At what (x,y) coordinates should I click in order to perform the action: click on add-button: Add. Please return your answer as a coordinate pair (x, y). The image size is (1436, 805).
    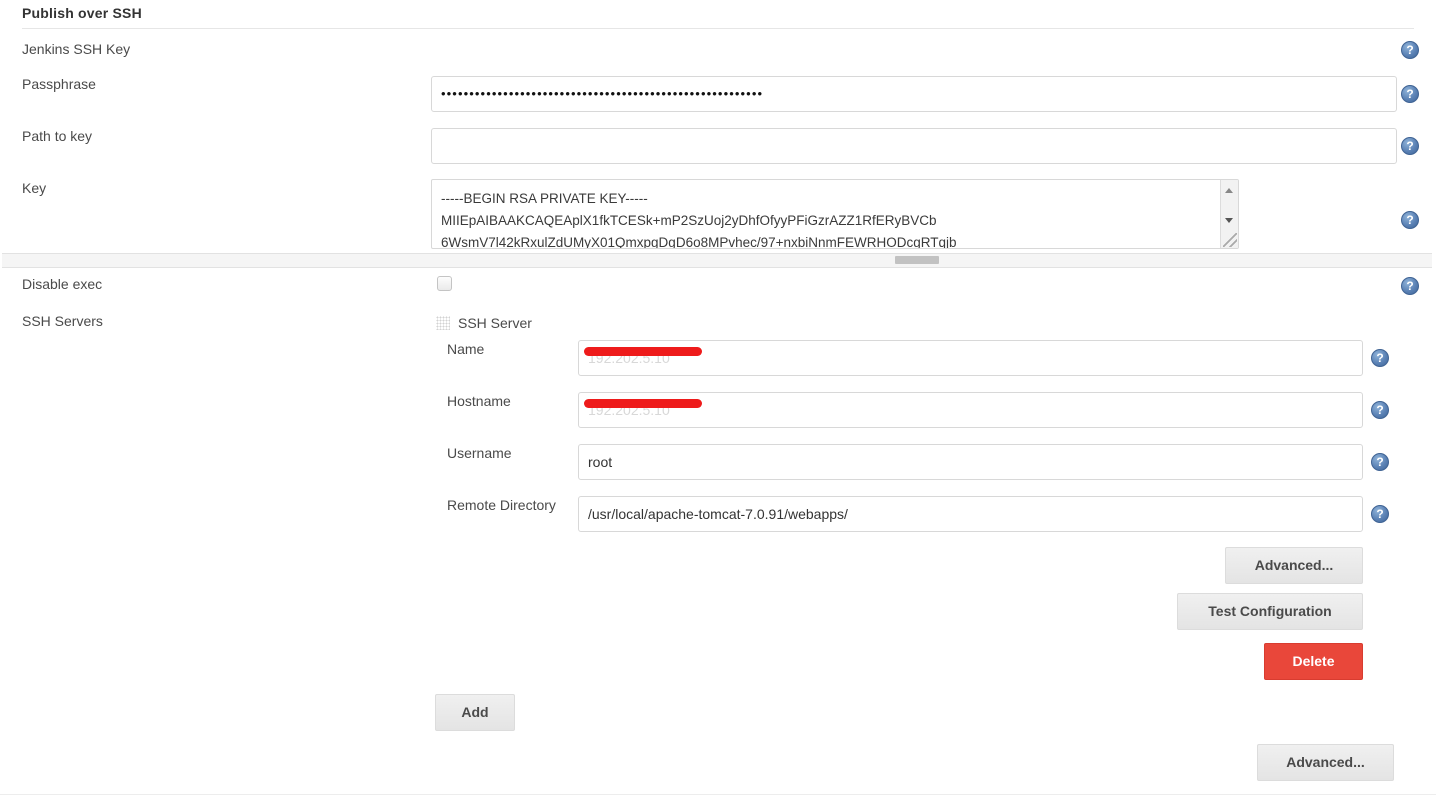
    Looking at the image, I should click on (475, 712).